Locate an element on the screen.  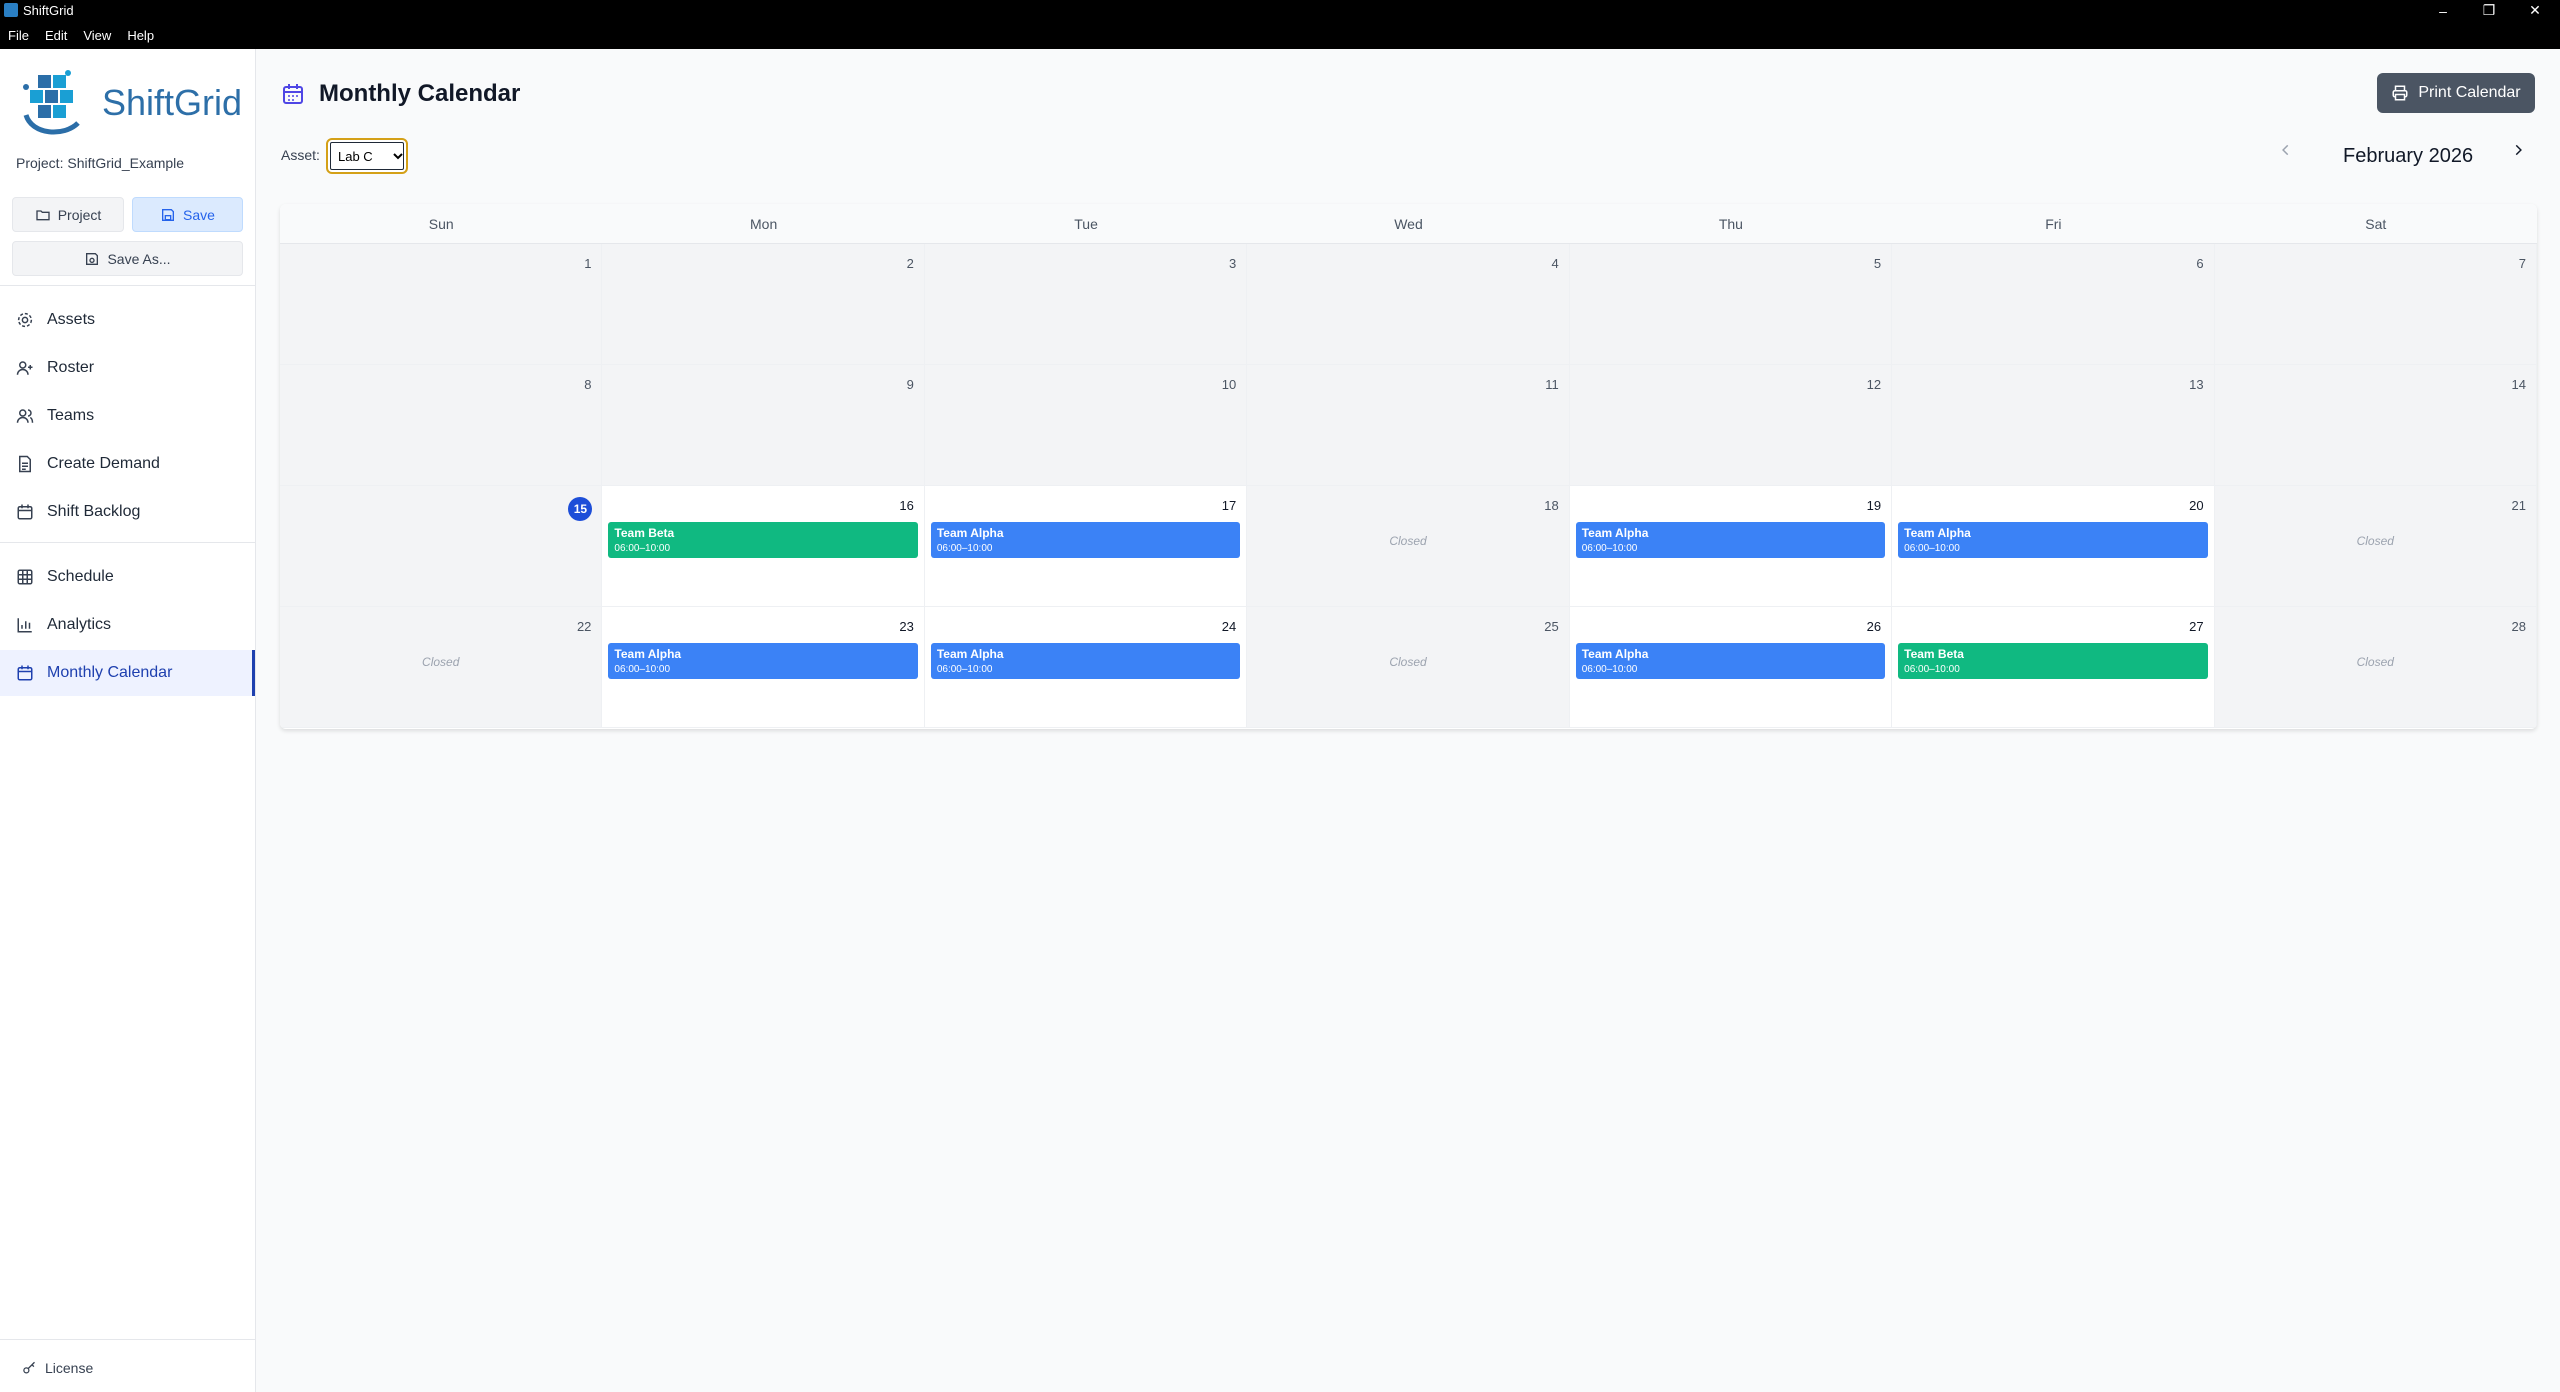
day-cell-15: 15 is located at coordinates (441, 546).